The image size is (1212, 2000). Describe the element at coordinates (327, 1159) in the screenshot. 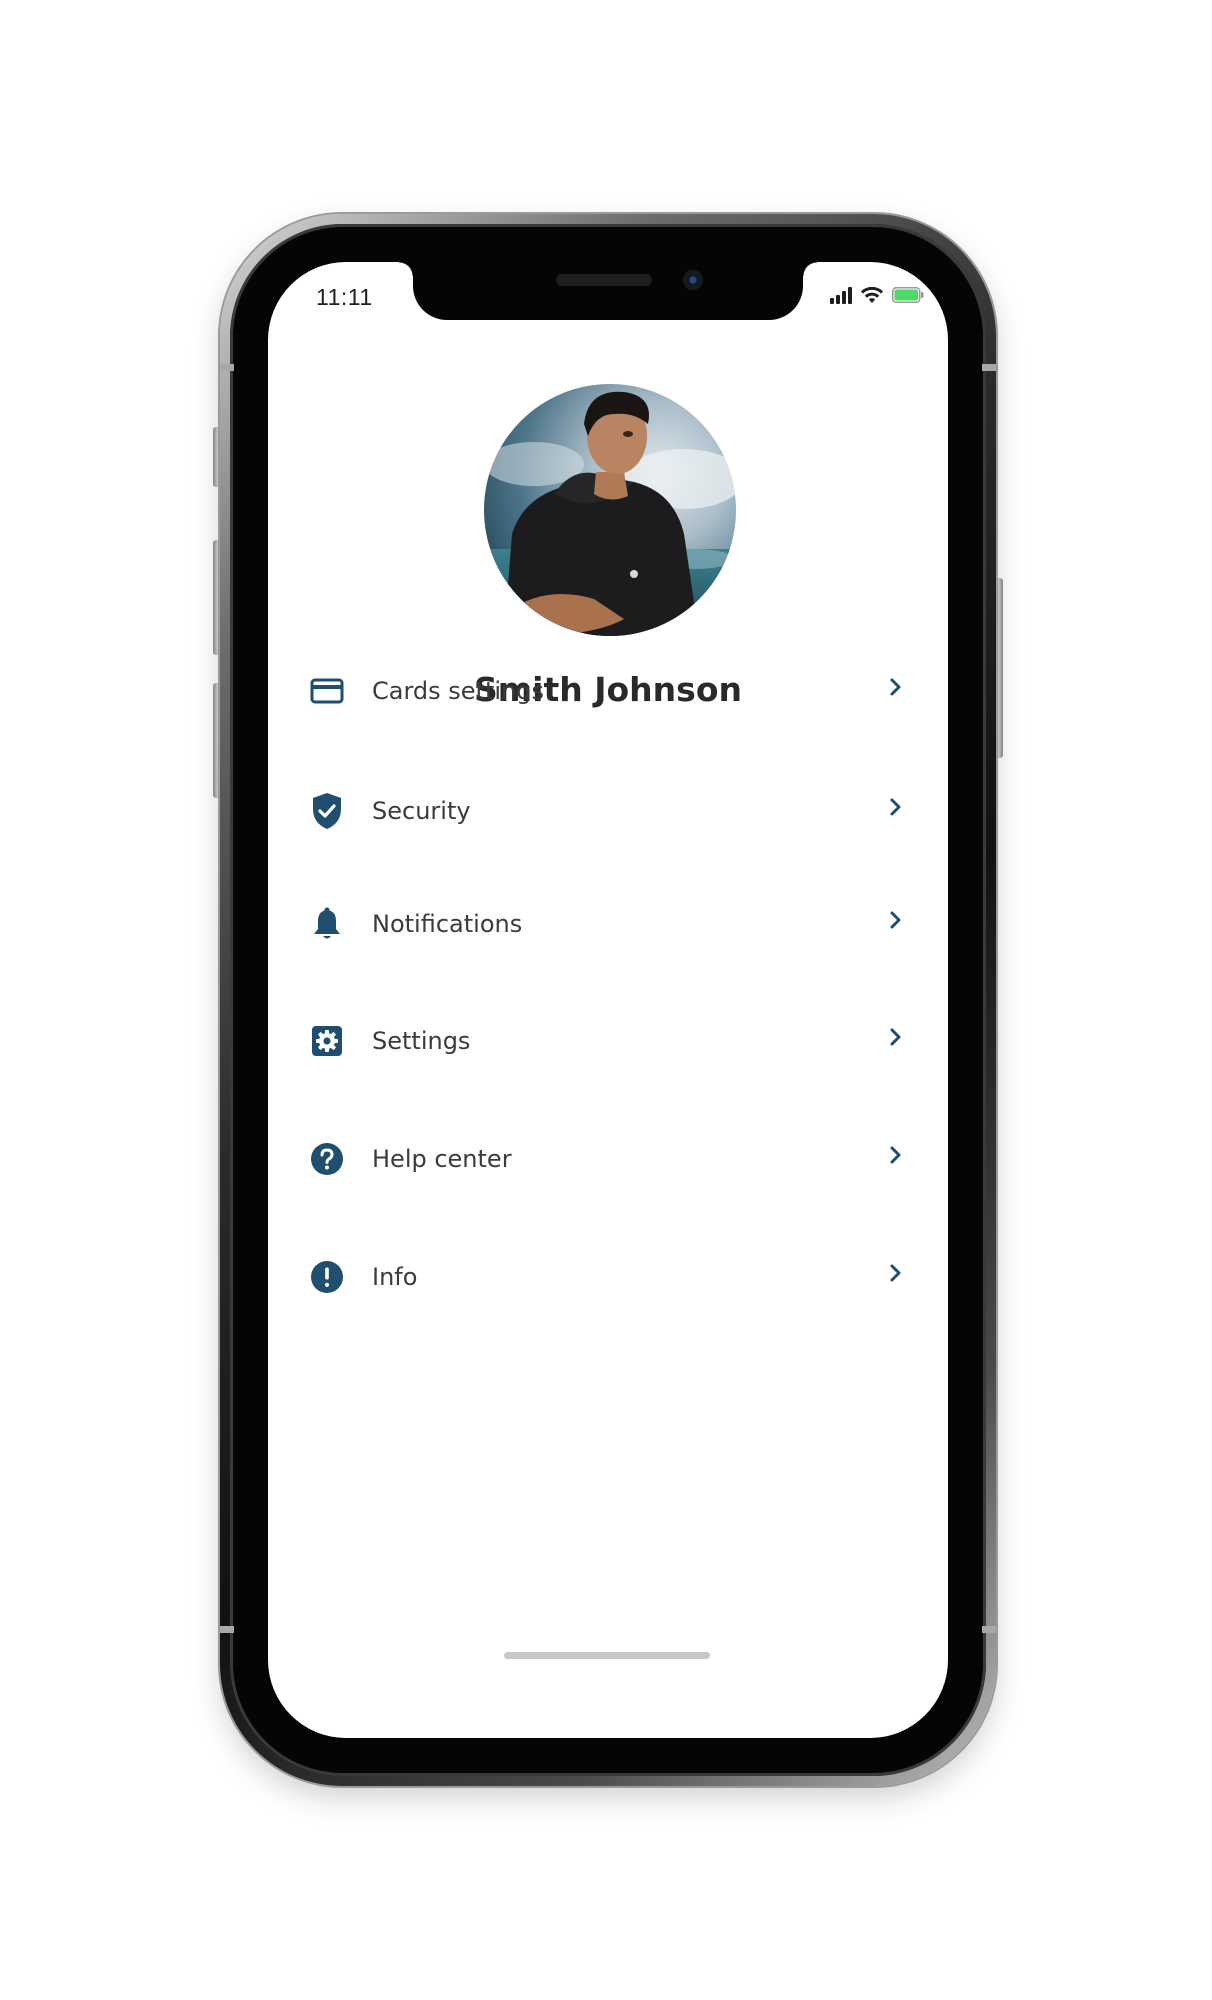

I see `question-circle-icon` at that location.